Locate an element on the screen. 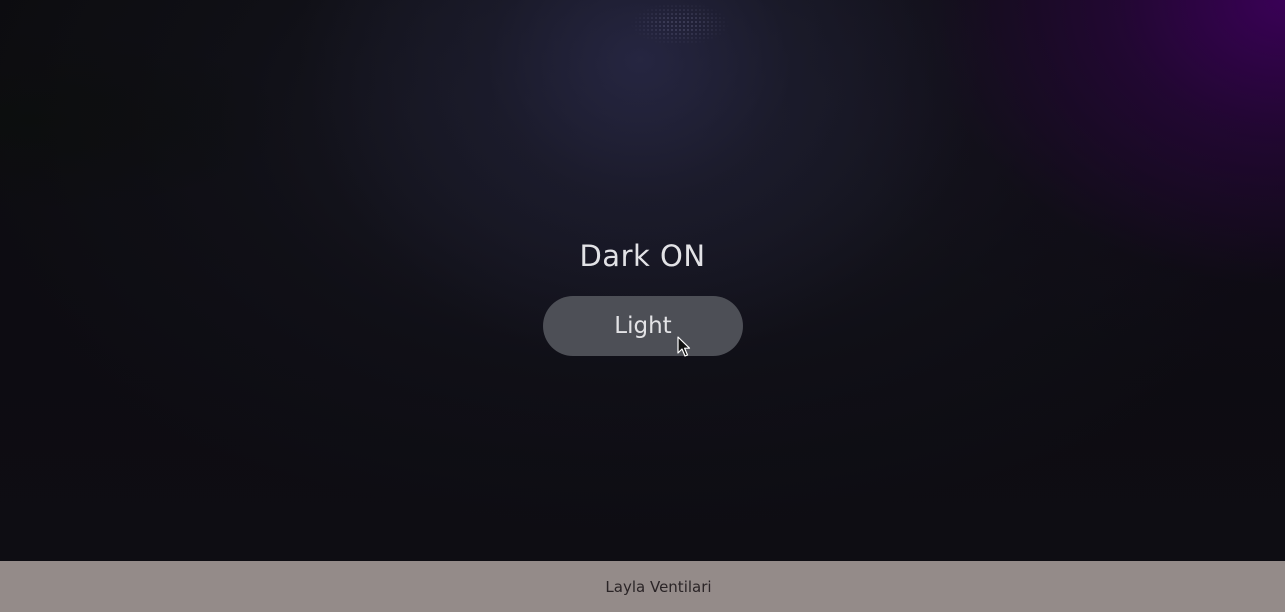 This screenshot has width=1285, height=612. mode-status-heading: Dark ON is located at coordinates (642, 256).